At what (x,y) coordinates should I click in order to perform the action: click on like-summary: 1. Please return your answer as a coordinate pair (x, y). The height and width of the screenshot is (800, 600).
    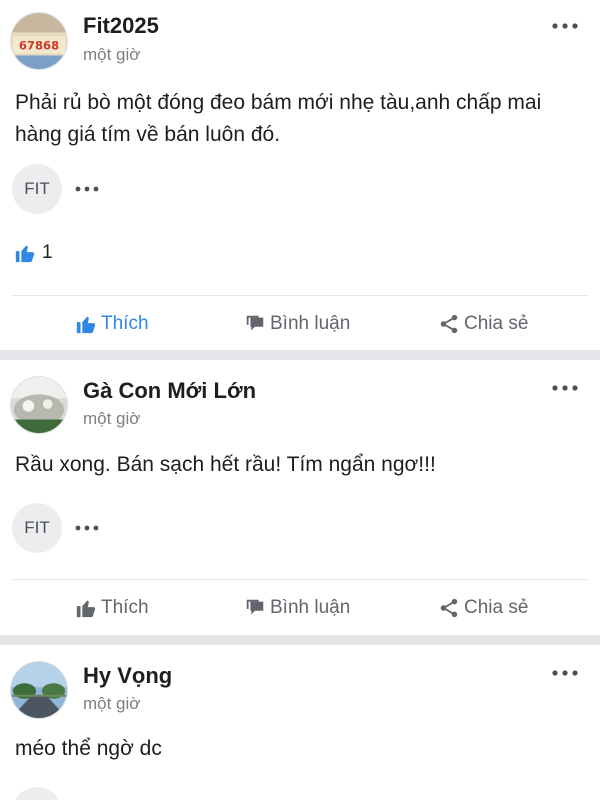
    Looking at the image, I should click on (33, 253).